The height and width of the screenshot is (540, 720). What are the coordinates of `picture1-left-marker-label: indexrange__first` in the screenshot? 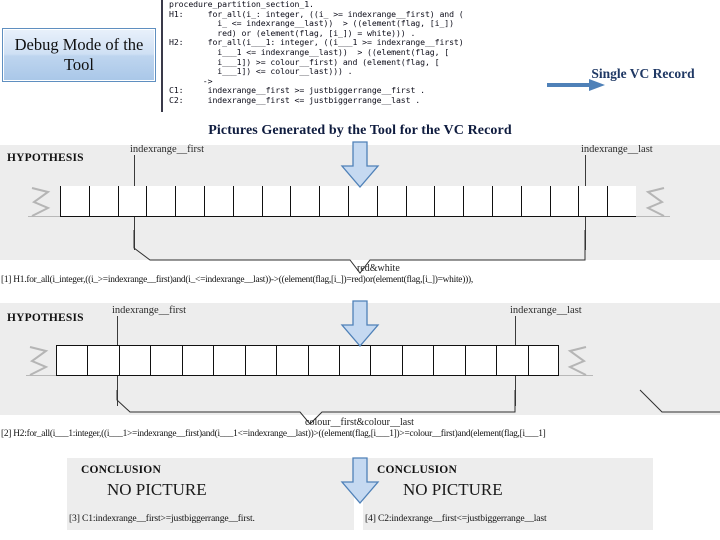 It's located at (167, 149).